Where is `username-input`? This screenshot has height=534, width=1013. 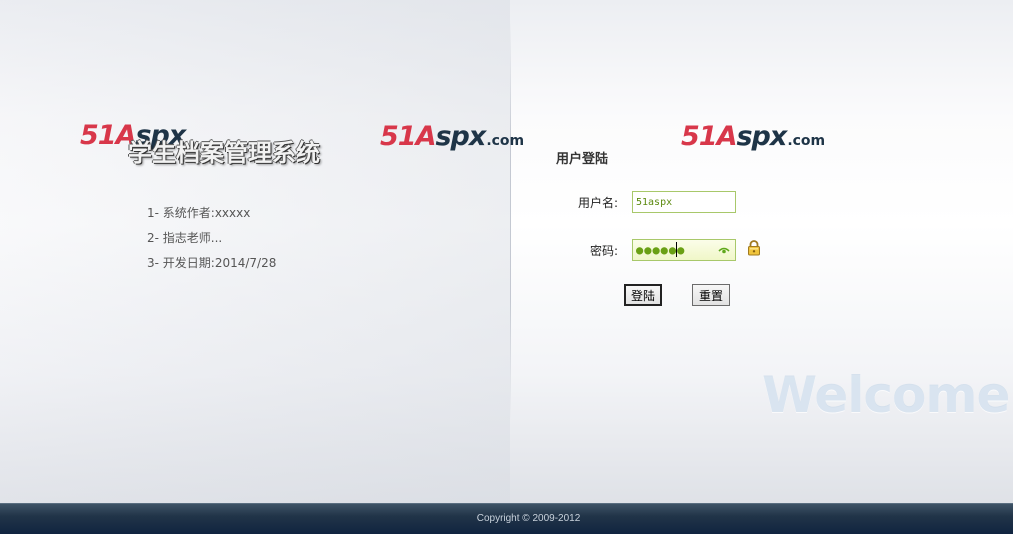 username-input is located at coordinates (684, 202).